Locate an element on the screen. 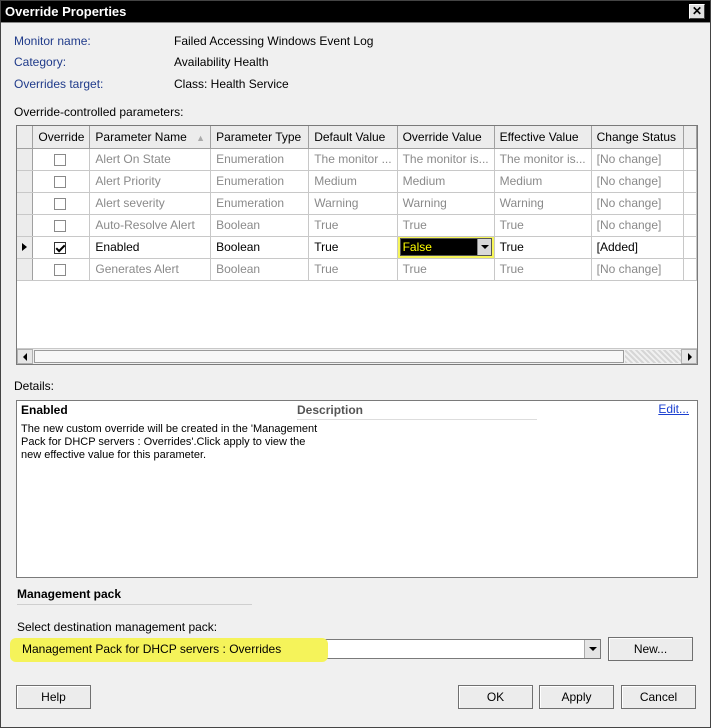 The width and height of the screenshot is (711, 728). management-pack-title: Management pack is located at coordinates (69, 594).